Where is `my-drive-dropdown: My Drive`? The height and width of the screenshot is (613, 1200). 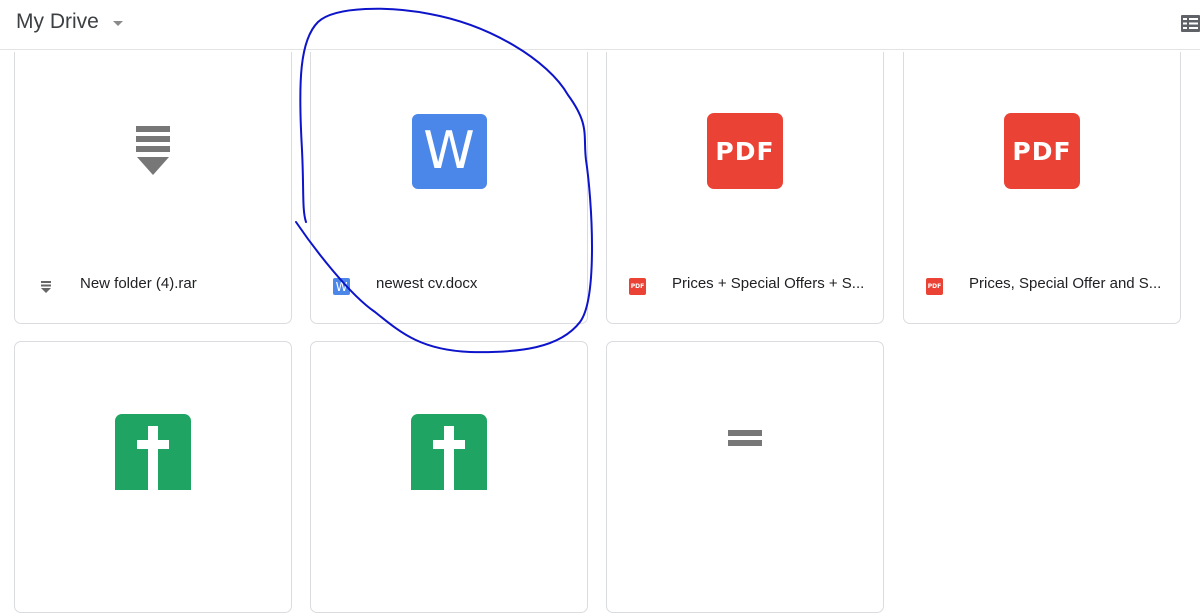 my-drive-dropdown: My Drive is located at coordinates (69, 22).